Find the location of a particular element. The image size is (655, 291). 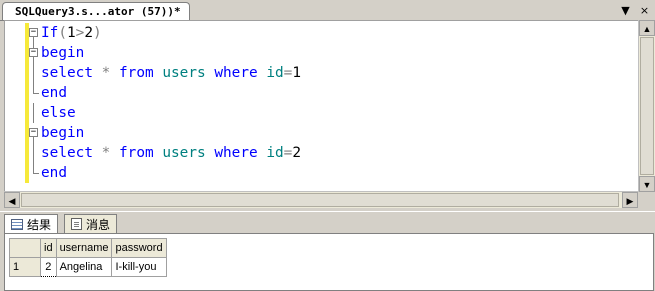

document-tabstrip: SQLQuery3.s...ator (57))* ▼ × is located at coordinates (327, 10).